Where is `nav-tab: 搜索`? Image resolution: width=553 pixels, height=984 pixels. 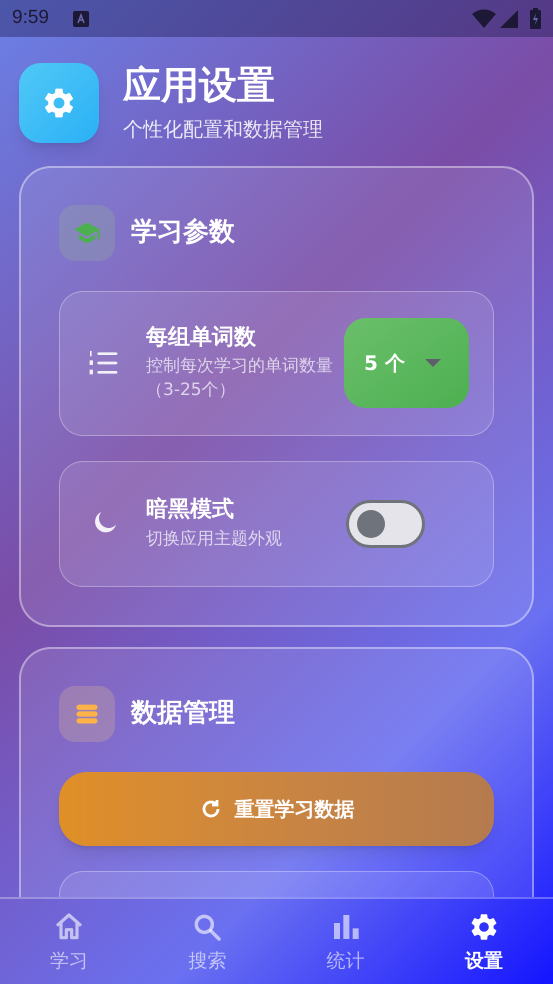
nav-tab: 搜索 is located at coordinates (207, 943).